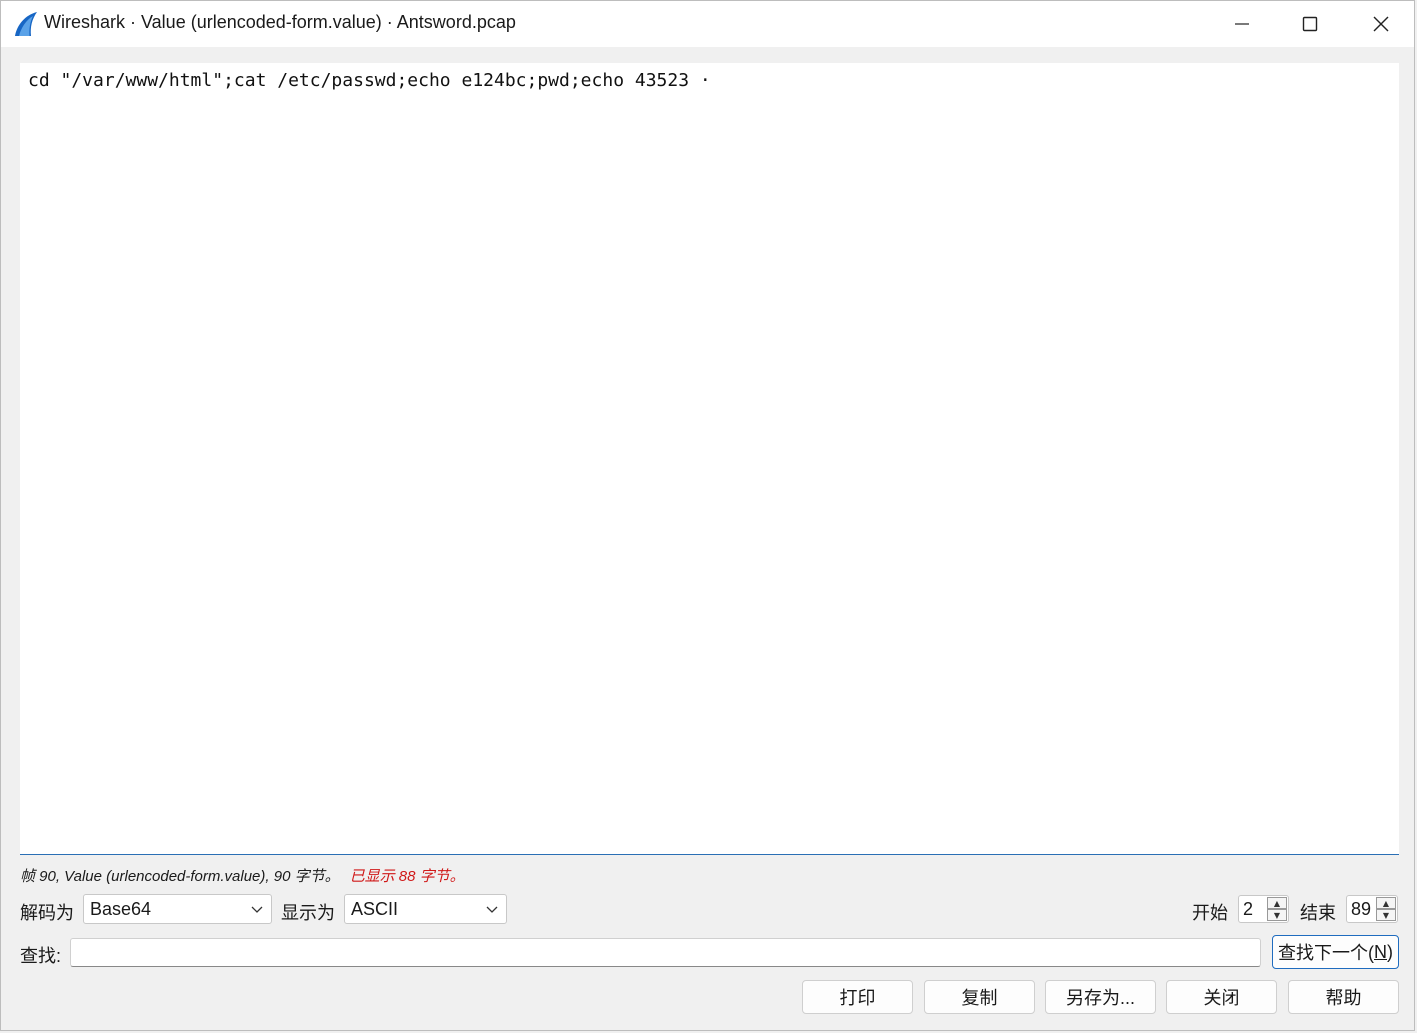  Describe the element at coordinates (1318, 913) in the screenshot. I see `end-label: 结束` at that location.